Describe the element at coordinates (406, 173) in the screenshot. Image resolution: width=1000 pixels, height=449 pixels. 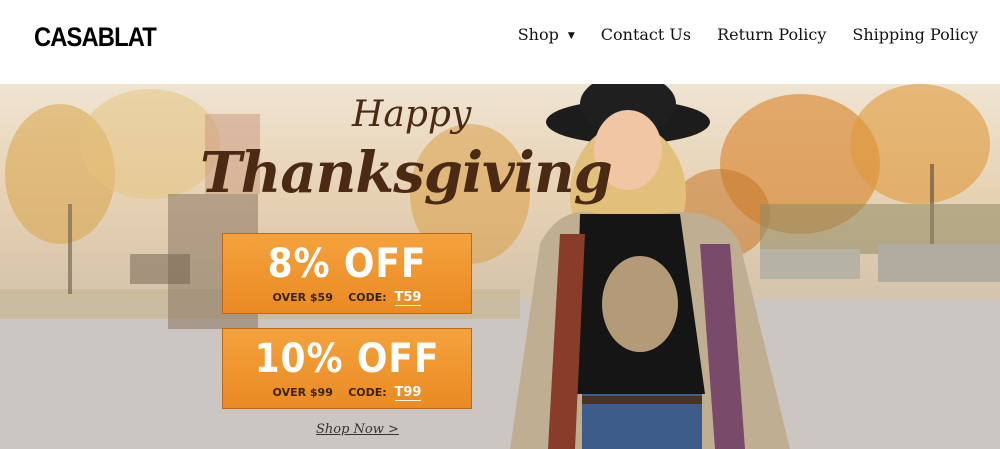
I see `thanksgiving-script-text: Thanksgiving` at that location.